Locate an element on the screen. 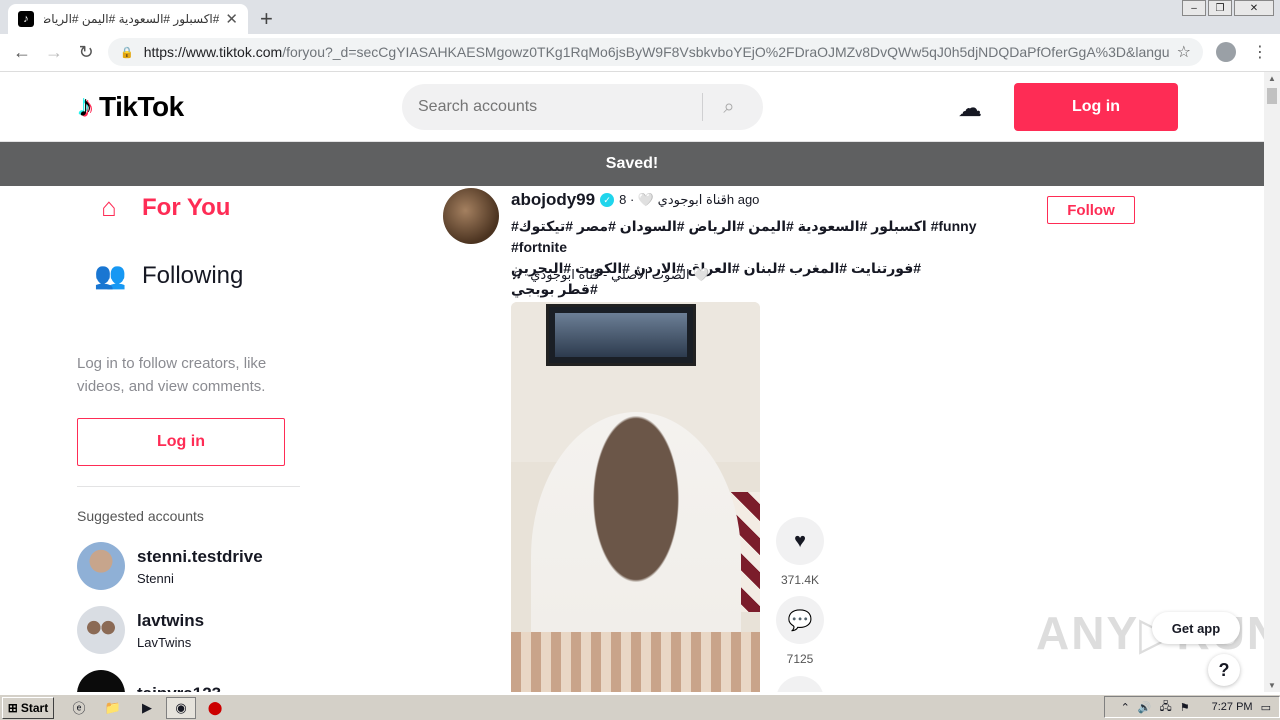 Image resolution: width=1280 pixels, height=720 pixels. volume-icon: 🔊 is located at coordinates (1145, 707).